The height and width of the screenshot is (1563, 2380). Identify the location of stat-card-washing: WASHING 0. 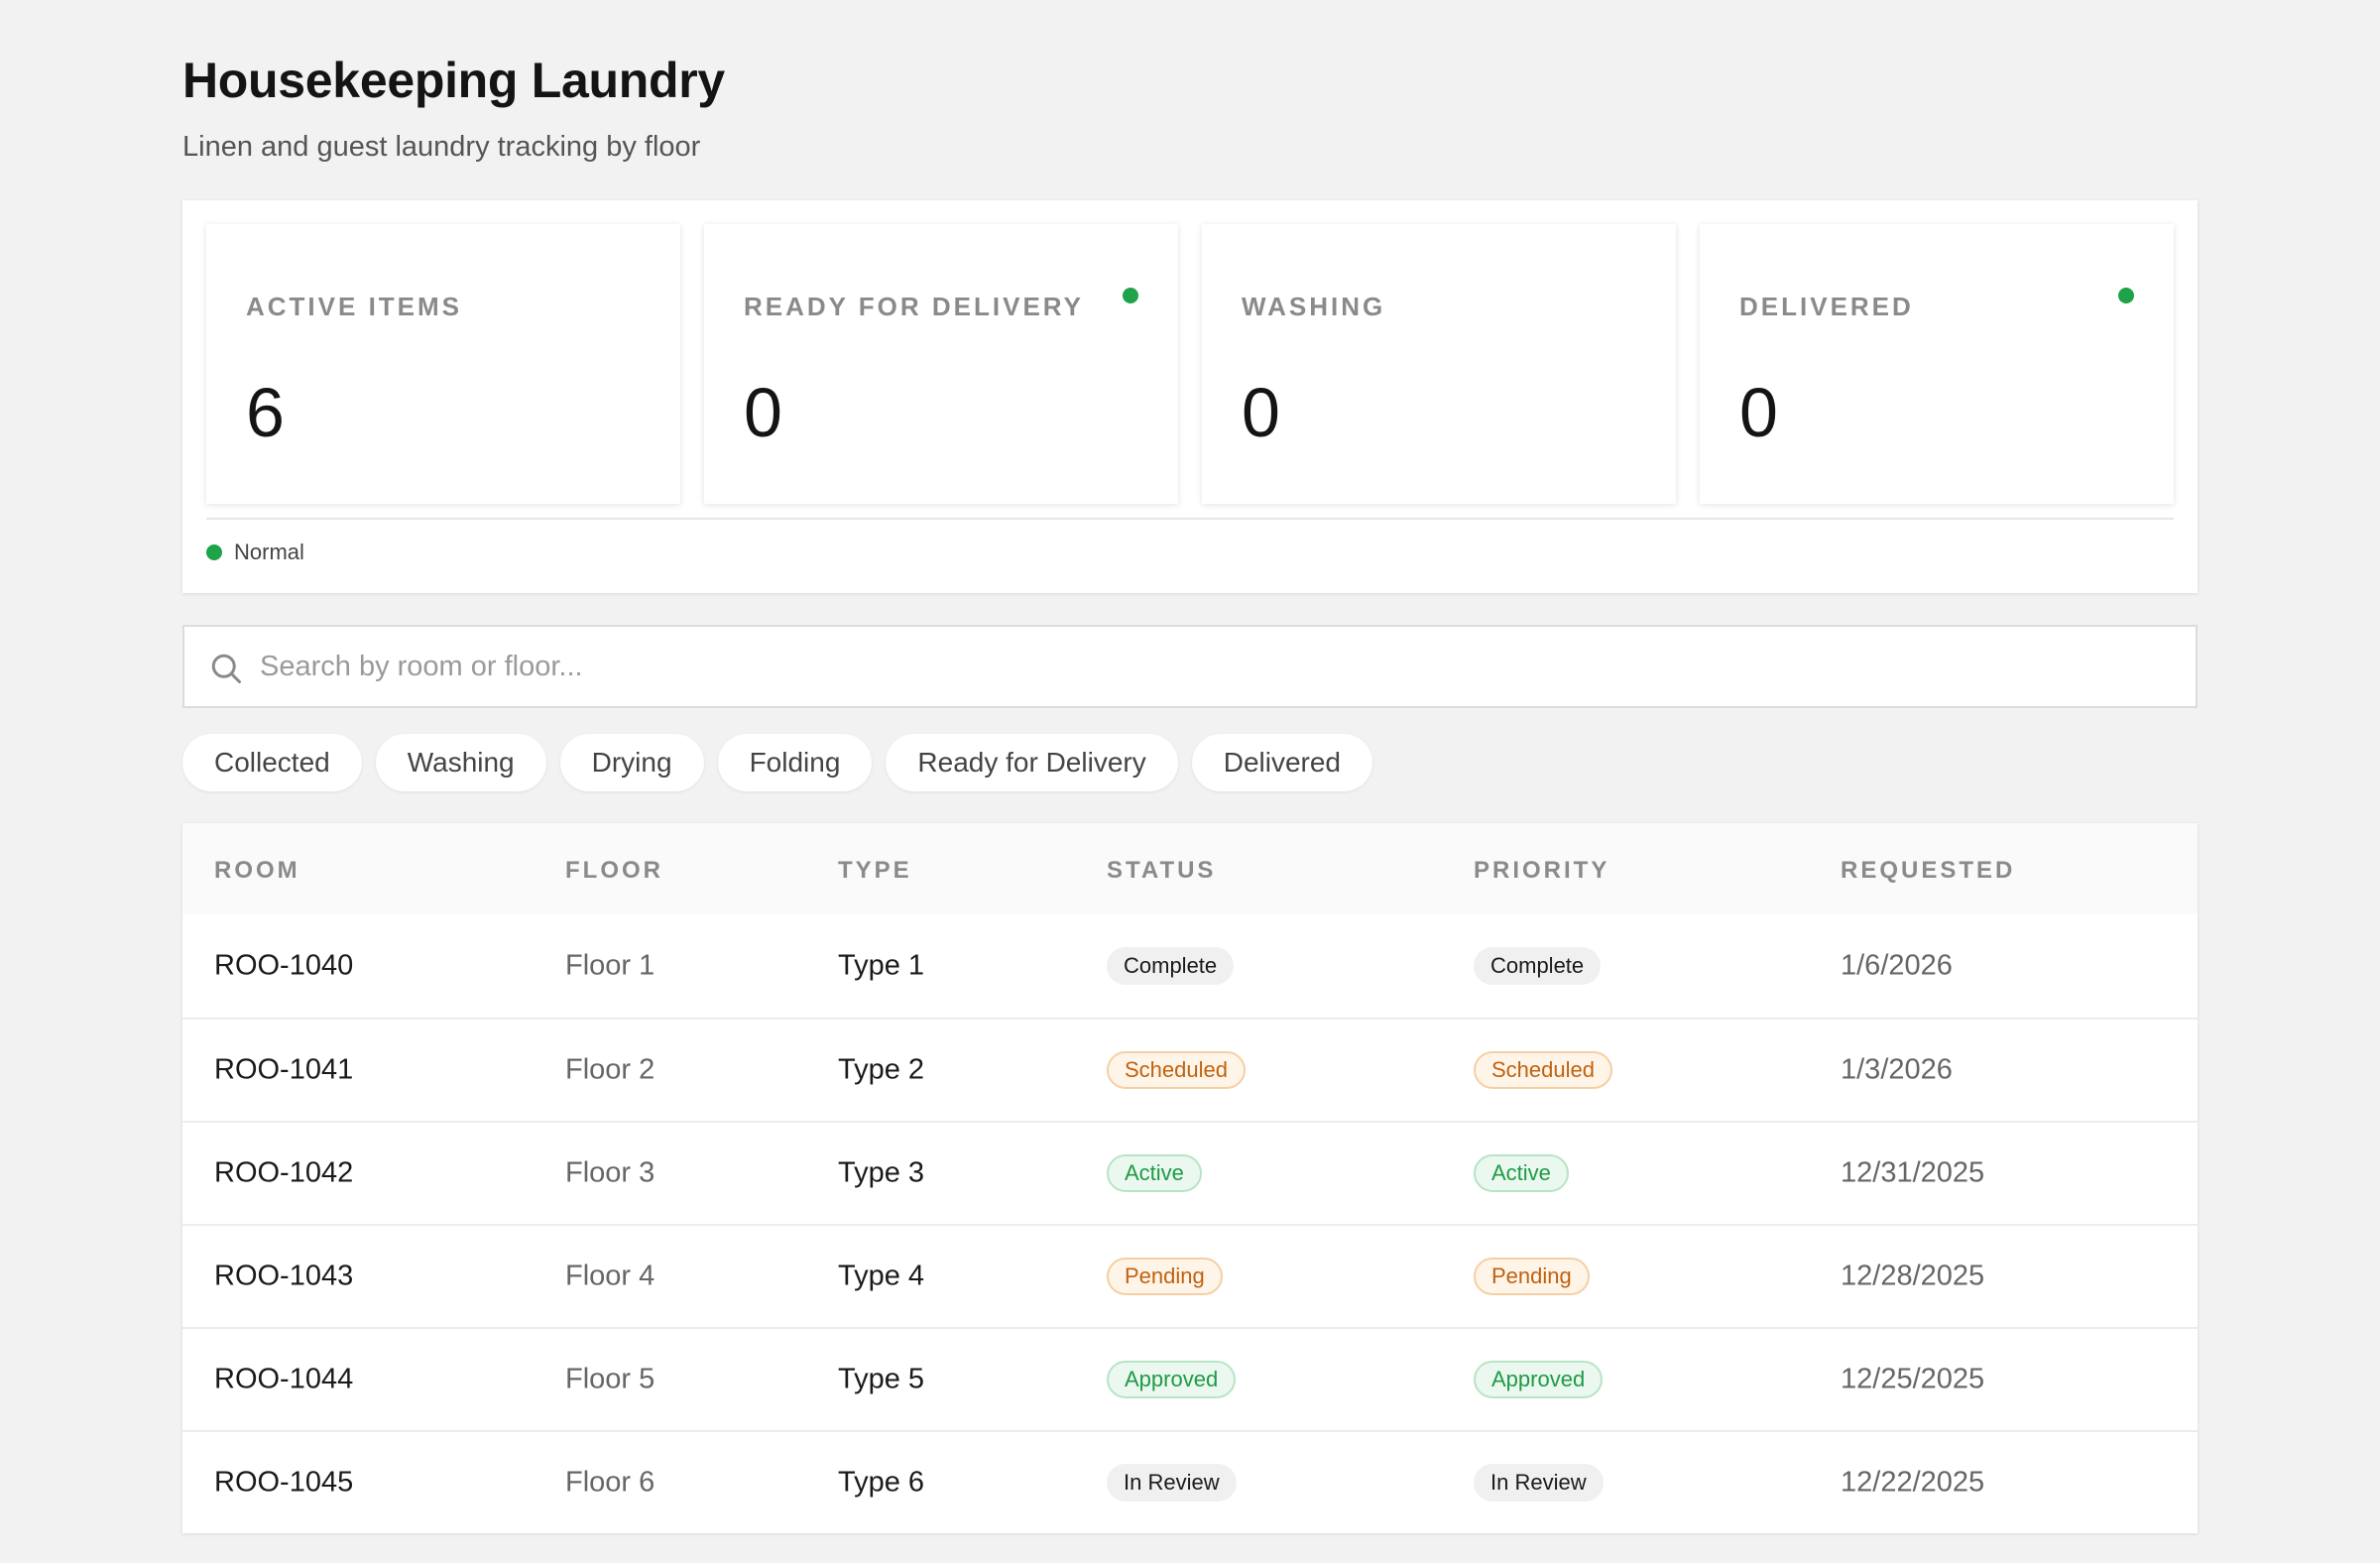
(1439, 364).